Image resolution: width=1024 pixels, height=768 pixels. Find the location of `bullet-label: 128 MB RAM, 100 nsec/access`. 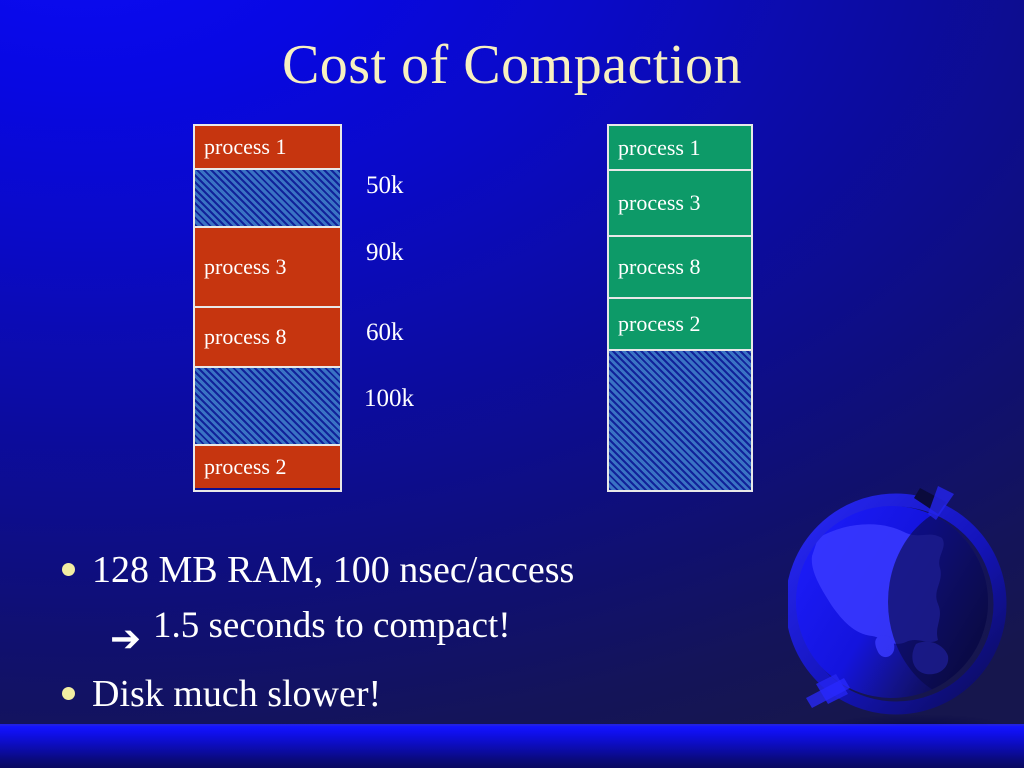

bullet-label: 128 MB RAM, 100 nsec/access is located at coordinates (333, 570).